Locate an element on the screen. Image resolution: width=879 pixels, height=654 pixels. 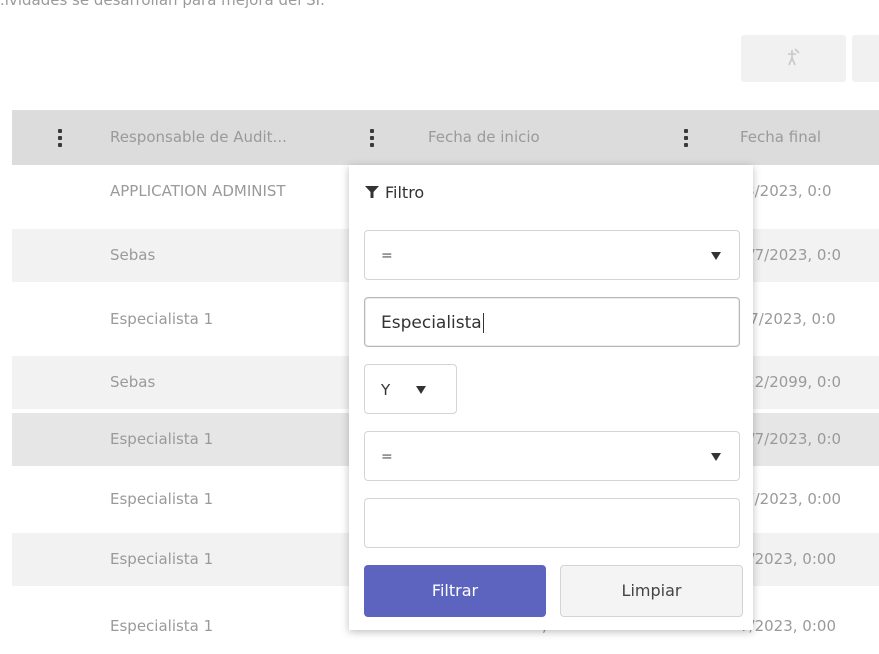
toolbar-button is located at coordinates (865, 58).